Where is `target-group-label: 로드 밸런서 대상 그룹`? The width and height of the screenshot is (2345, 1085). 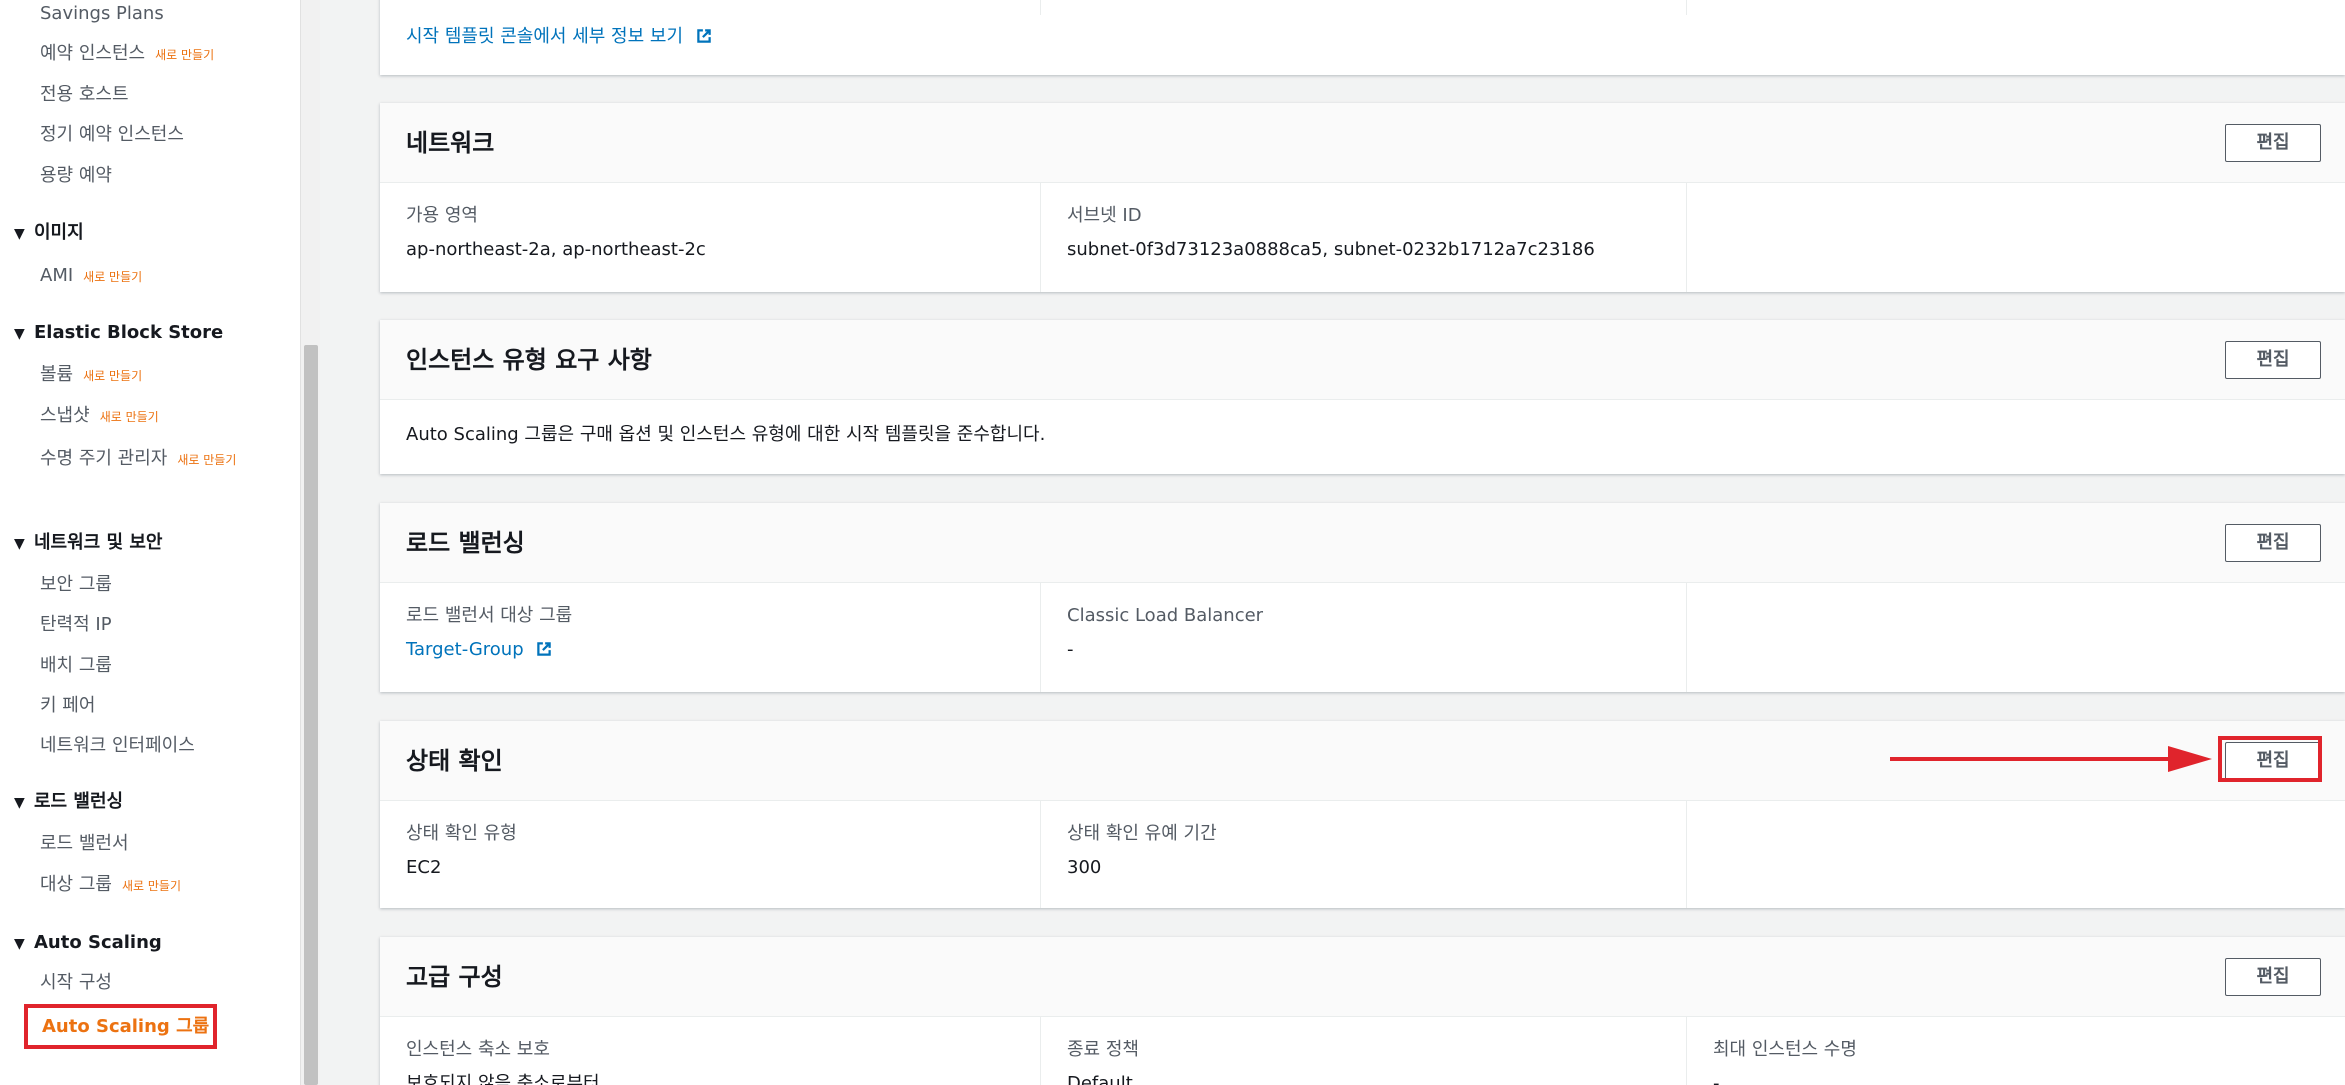 target-group-label: 로드 밸런서 대상 그룹 is located at coordinates (489, 615).